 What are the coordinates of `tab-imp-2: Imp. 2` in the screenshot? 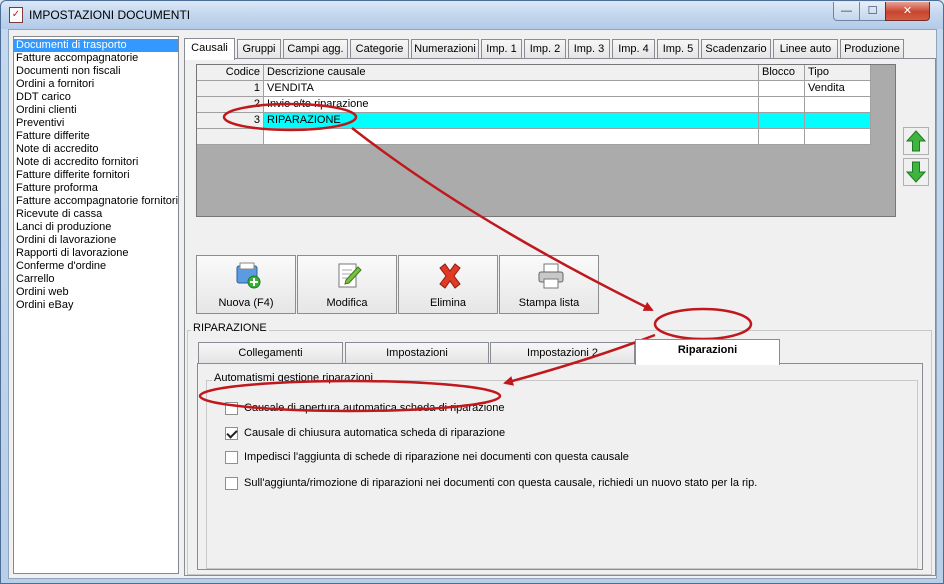 It's located at (545, 49).